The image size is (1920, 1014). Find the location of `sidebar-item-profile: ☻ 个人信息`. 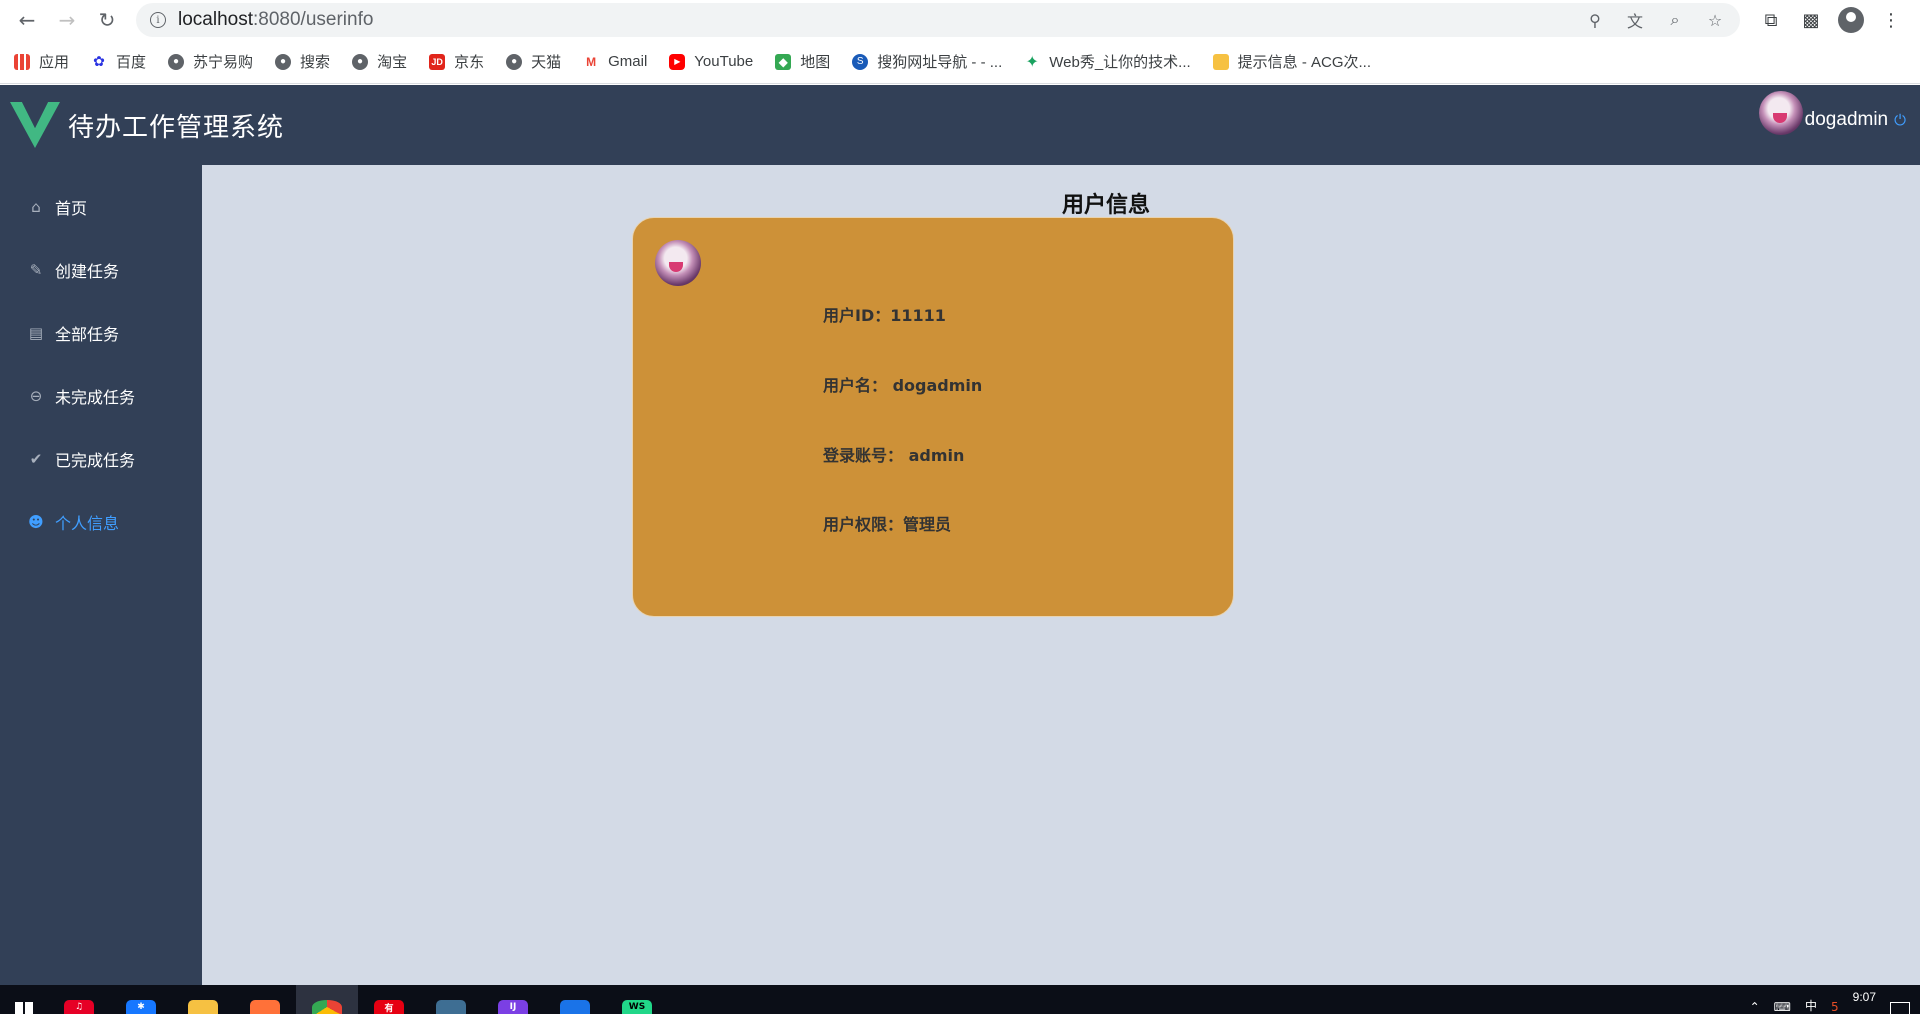

sidebar-item-profile: ☻ 个人信息 is located at coordinates (101, 521).